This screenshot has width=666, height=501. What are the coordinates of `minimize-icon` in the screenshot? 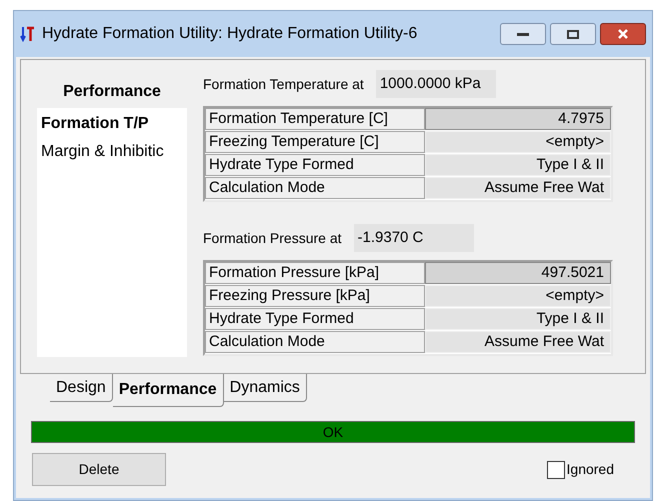 It's located at (523, 34).